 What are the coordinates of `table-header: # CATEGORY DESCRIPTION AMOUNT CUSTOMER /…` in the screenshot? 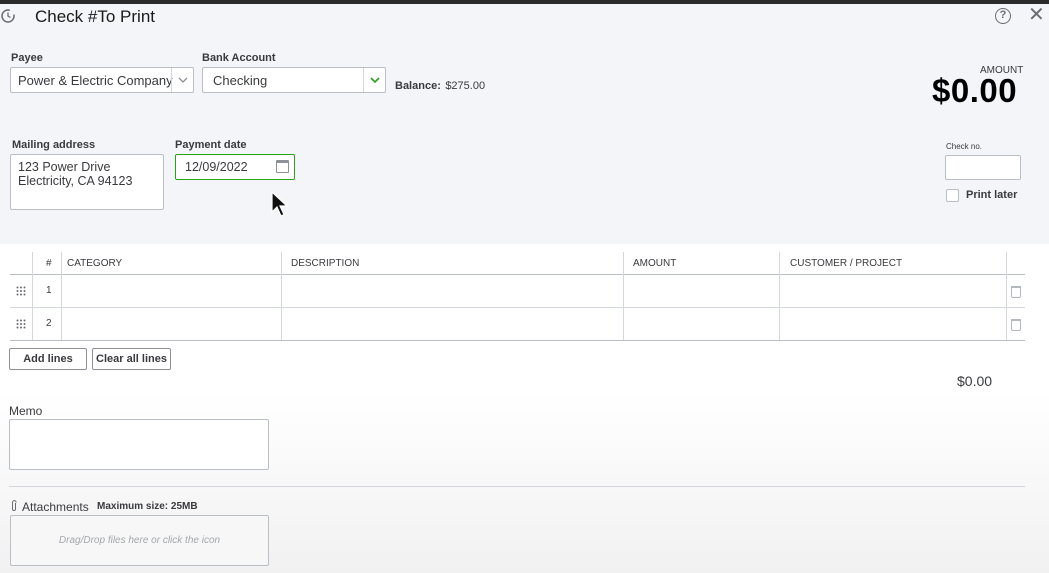 It's located at (517, 263).